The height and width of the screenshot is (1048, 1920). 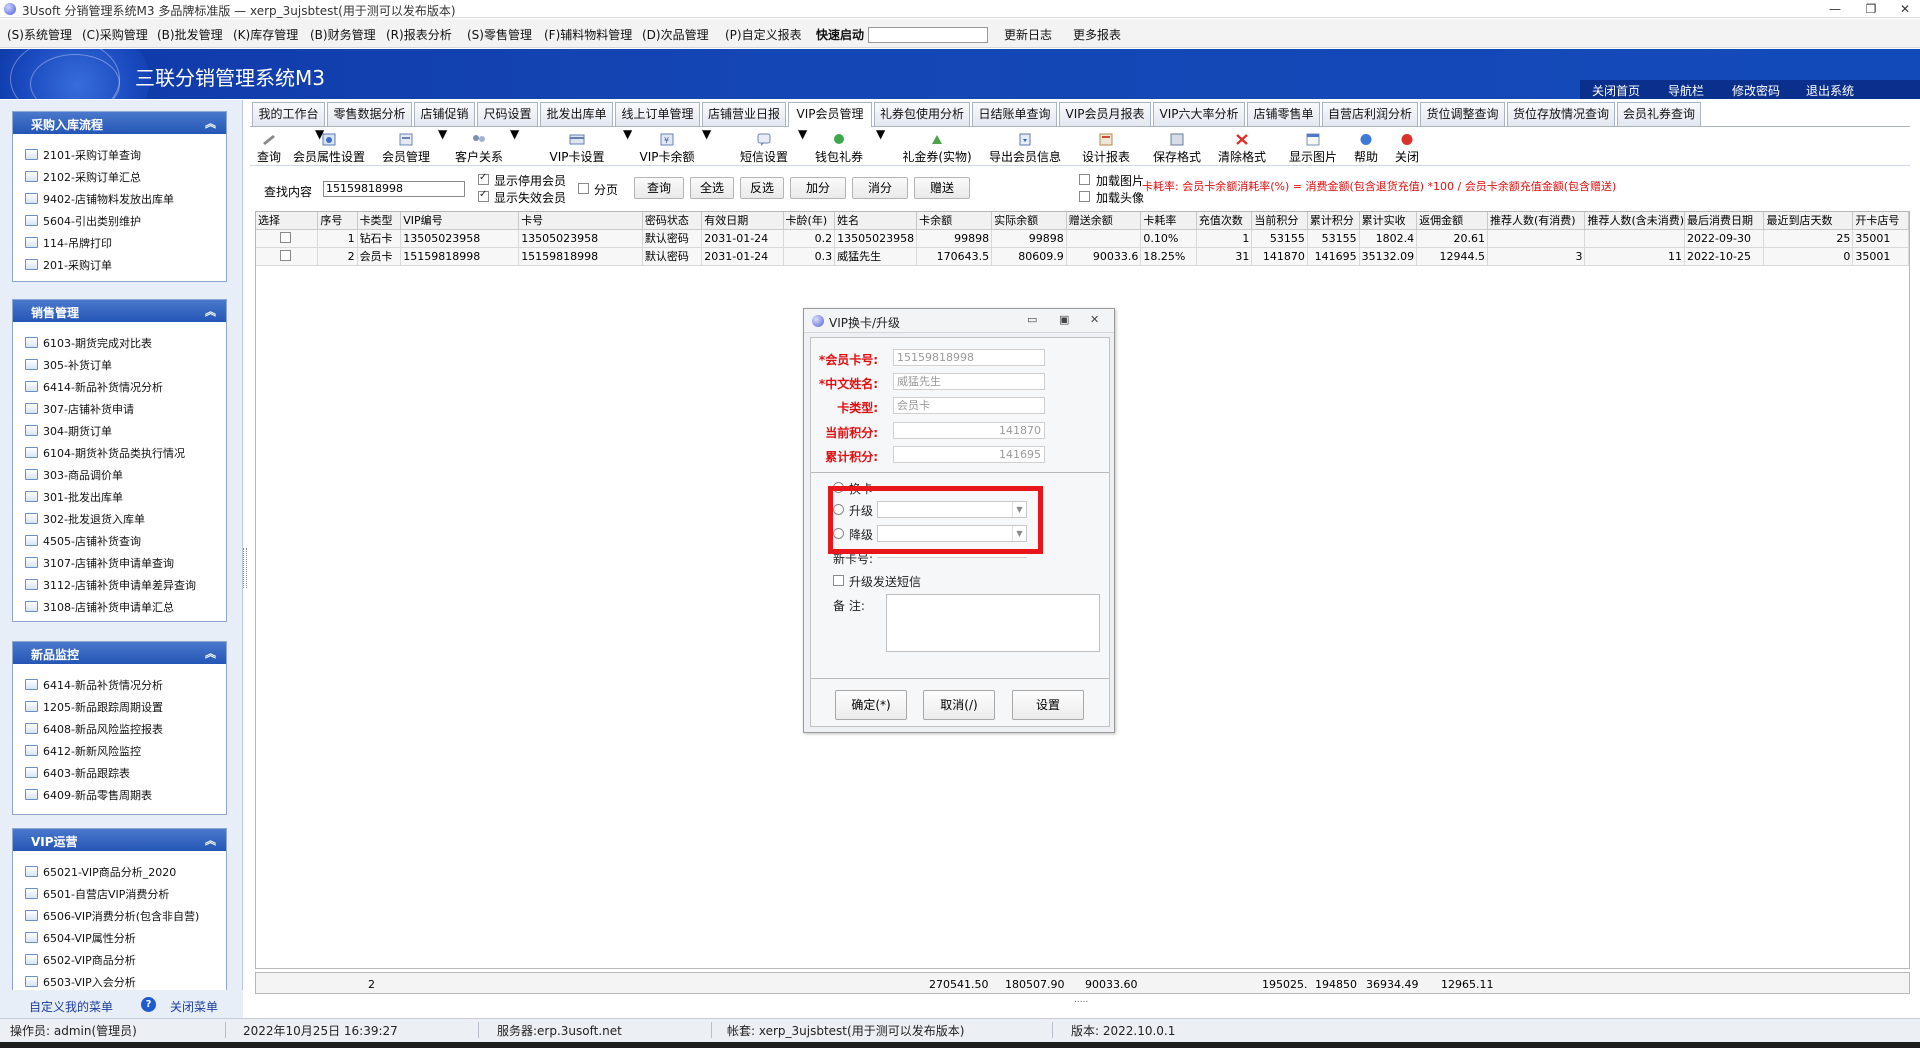 What do you see at coordinates (288, 114) in the screenshot?
I see `tab-workspace: 我的工作台` at bounding box center [288, 114].